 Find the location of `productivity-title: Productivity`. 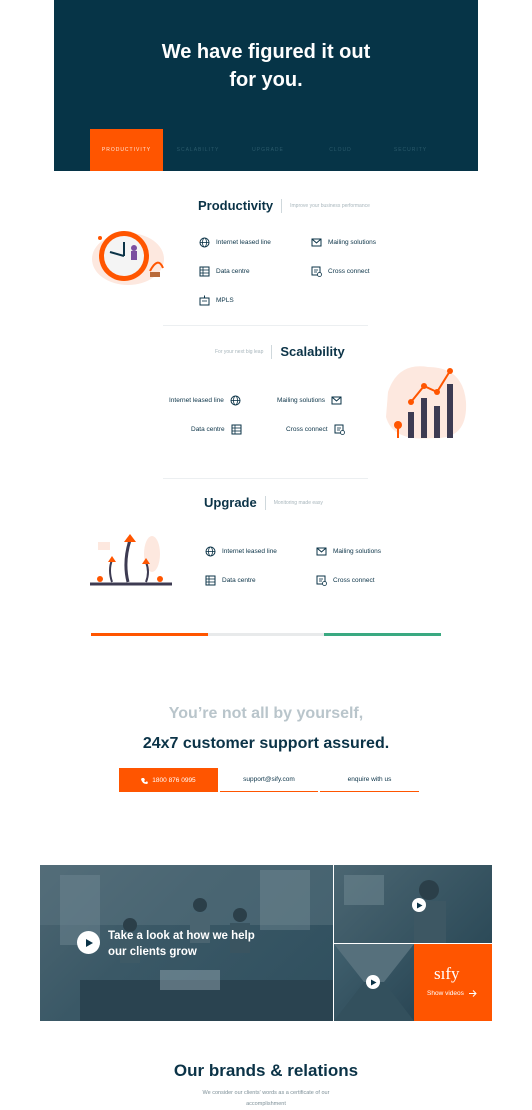

productivity-title: Productivity is located at coordinates (236, 205).